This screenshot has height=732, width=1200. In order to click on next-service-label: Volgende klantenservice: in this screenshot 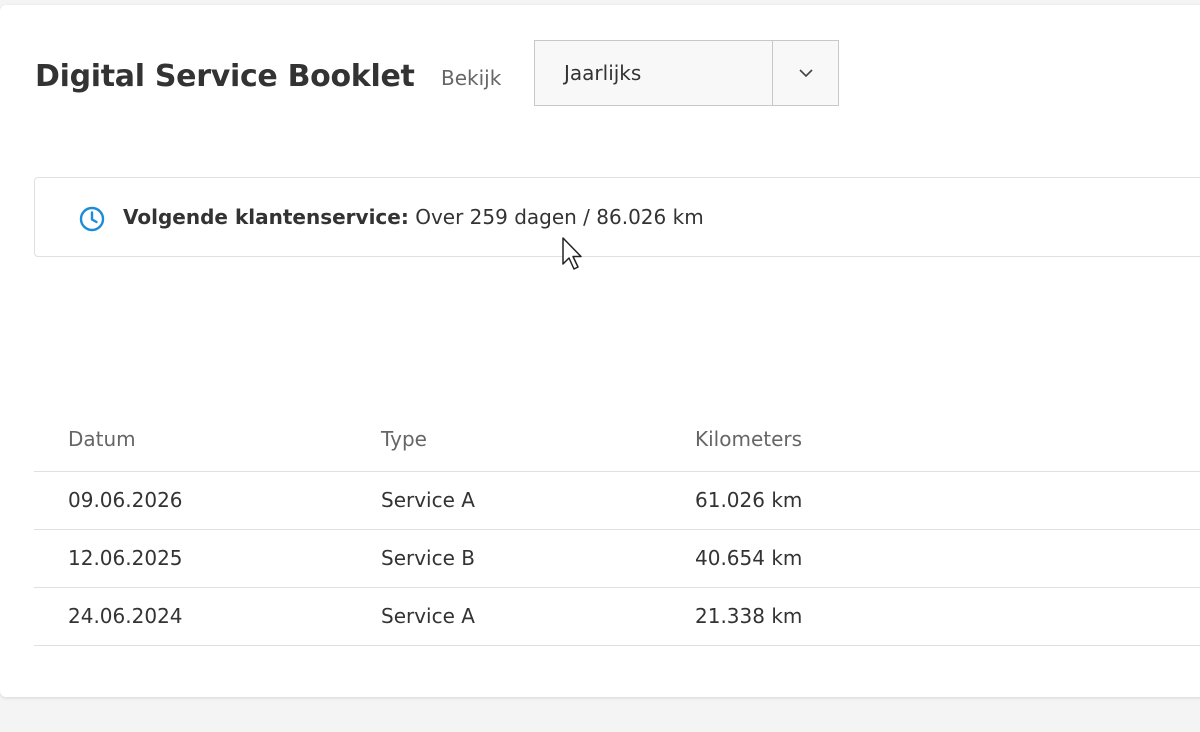, I will do `click(266, 217)`.